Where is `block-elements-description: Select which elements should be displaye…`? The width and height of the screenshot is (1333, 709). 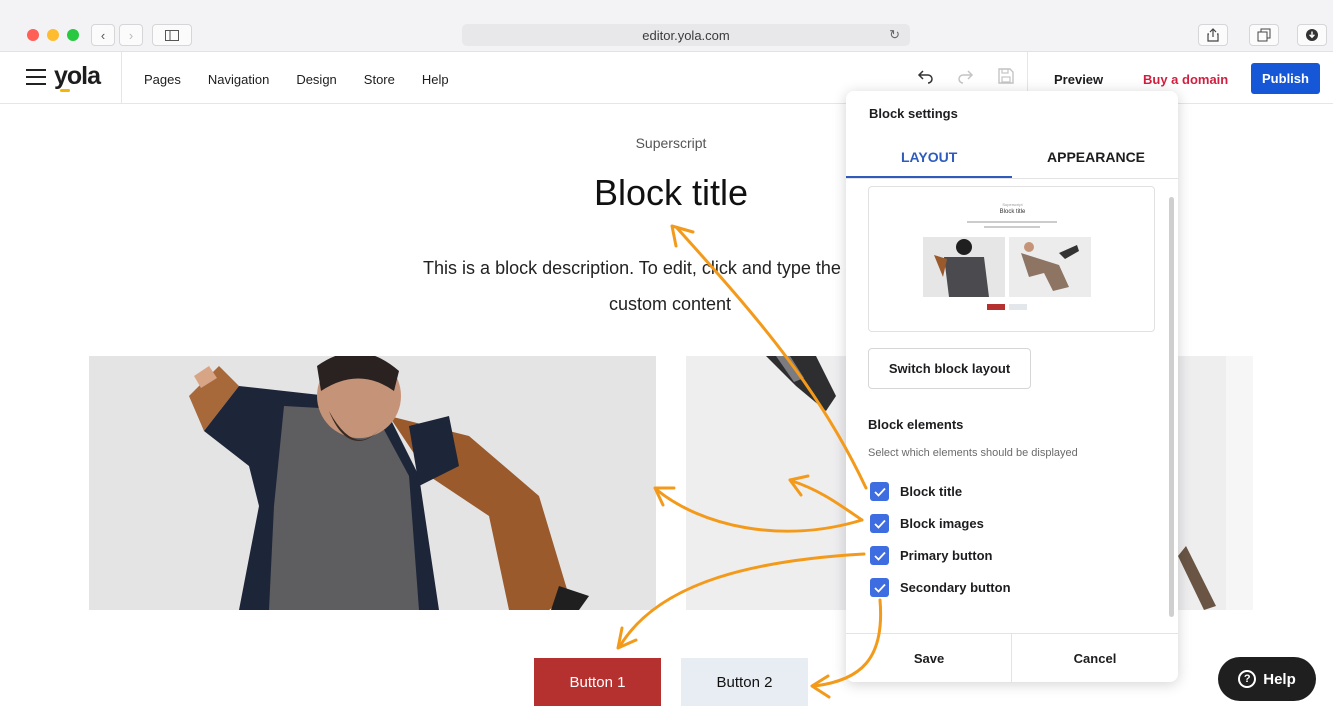
block-elements-description: Select which elements should be displaye… is located at coordinates (973, 453).